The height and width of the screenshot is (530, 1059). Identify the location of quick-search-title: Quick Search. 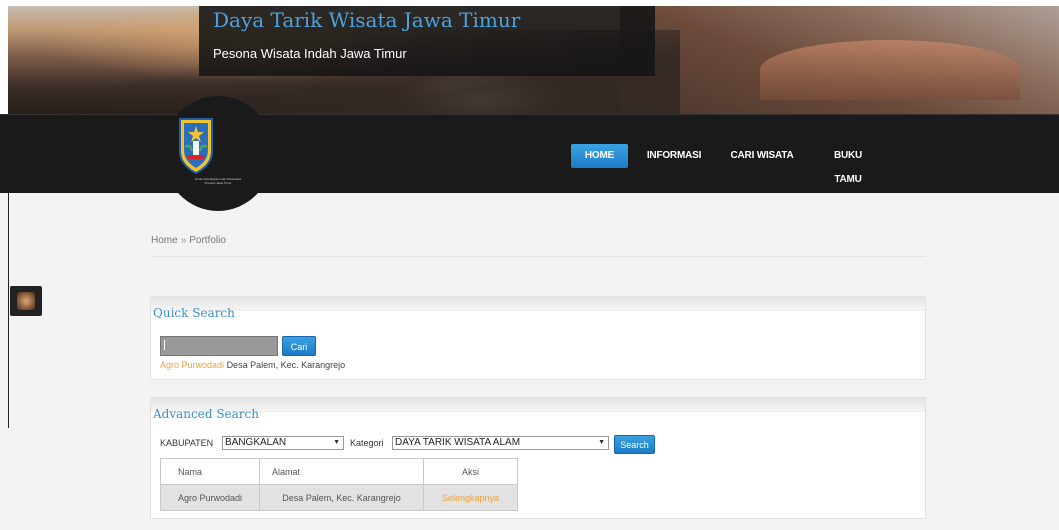
(194, 313).